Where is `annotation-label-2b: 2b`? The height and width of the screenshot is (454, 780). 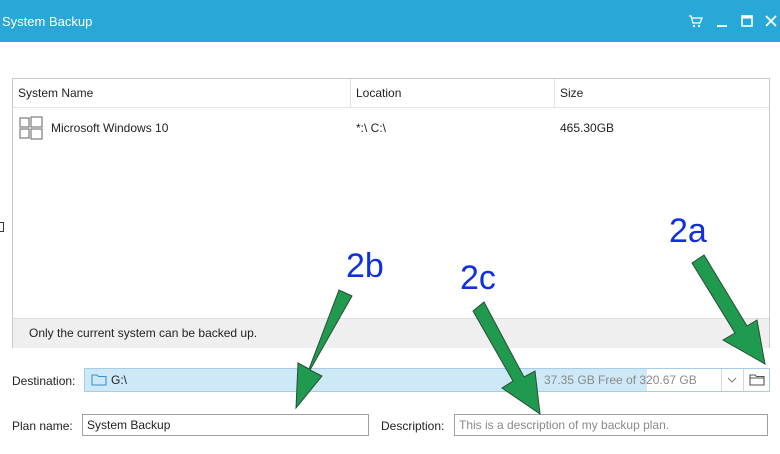
annotation-label-2b: 2b is located at coordinates (365, 266).